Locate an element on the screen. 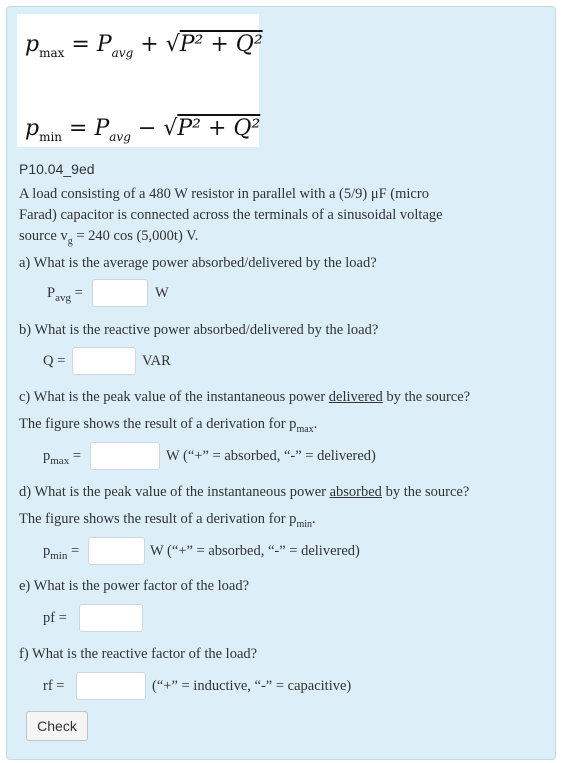 The width and height of the screenshot is (567, 763). pmax-unit: W (“+” = absorbed, “-” = delivered) is located at coordinates (271, 456).